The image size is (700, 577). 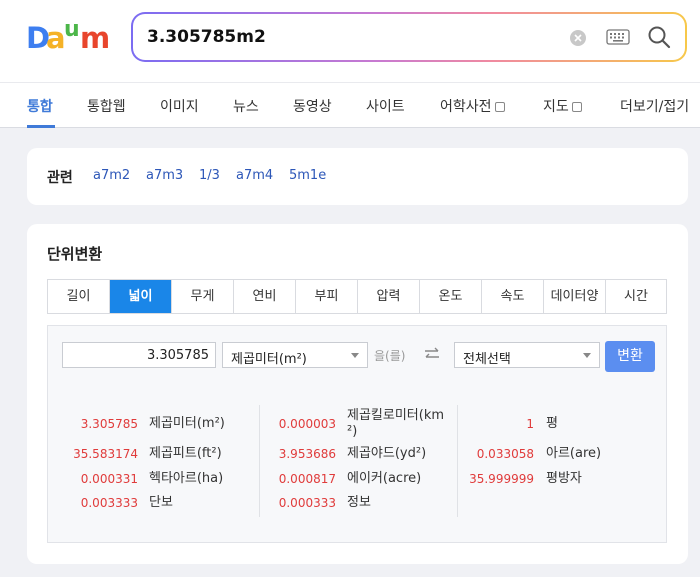 I want to click on unit-tab-volume: 부피, so click(x=327, y=296).